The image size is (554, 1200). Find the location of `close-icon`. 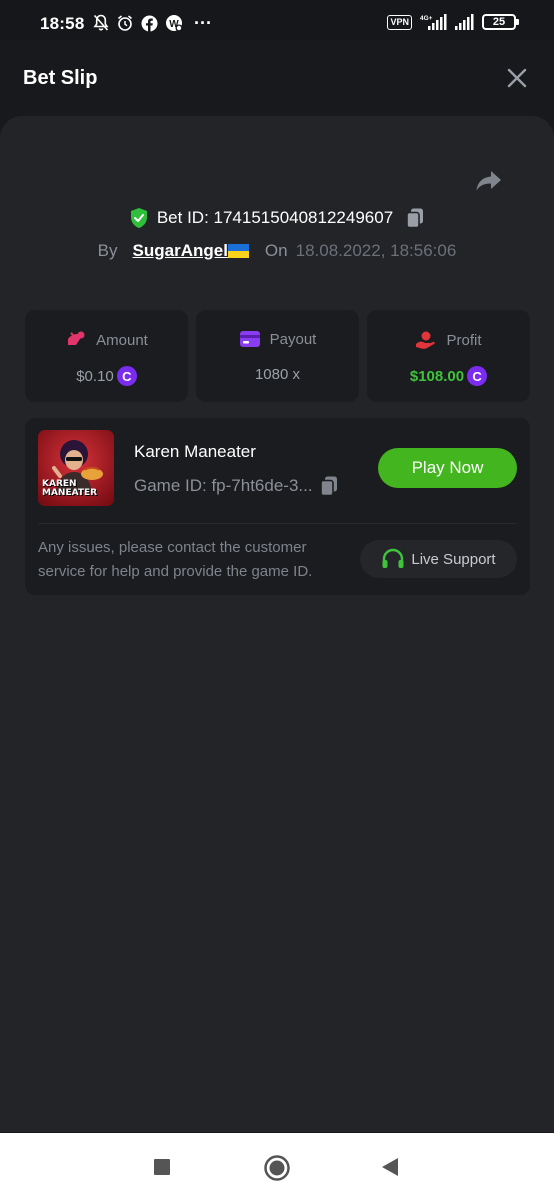

close-icon is located at coordinates (517, 78).